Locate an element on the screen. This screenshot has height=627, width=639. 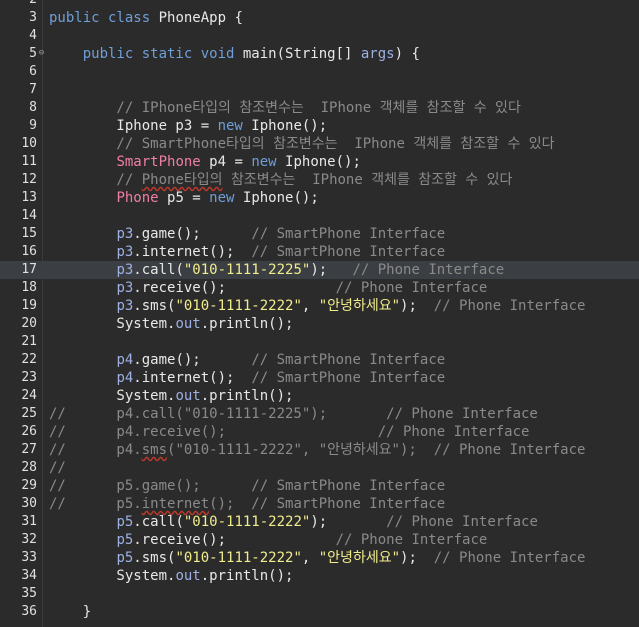
code-line: 29 // p5.game(); // SmartPhone Interface is located at coordinates (319, 486).